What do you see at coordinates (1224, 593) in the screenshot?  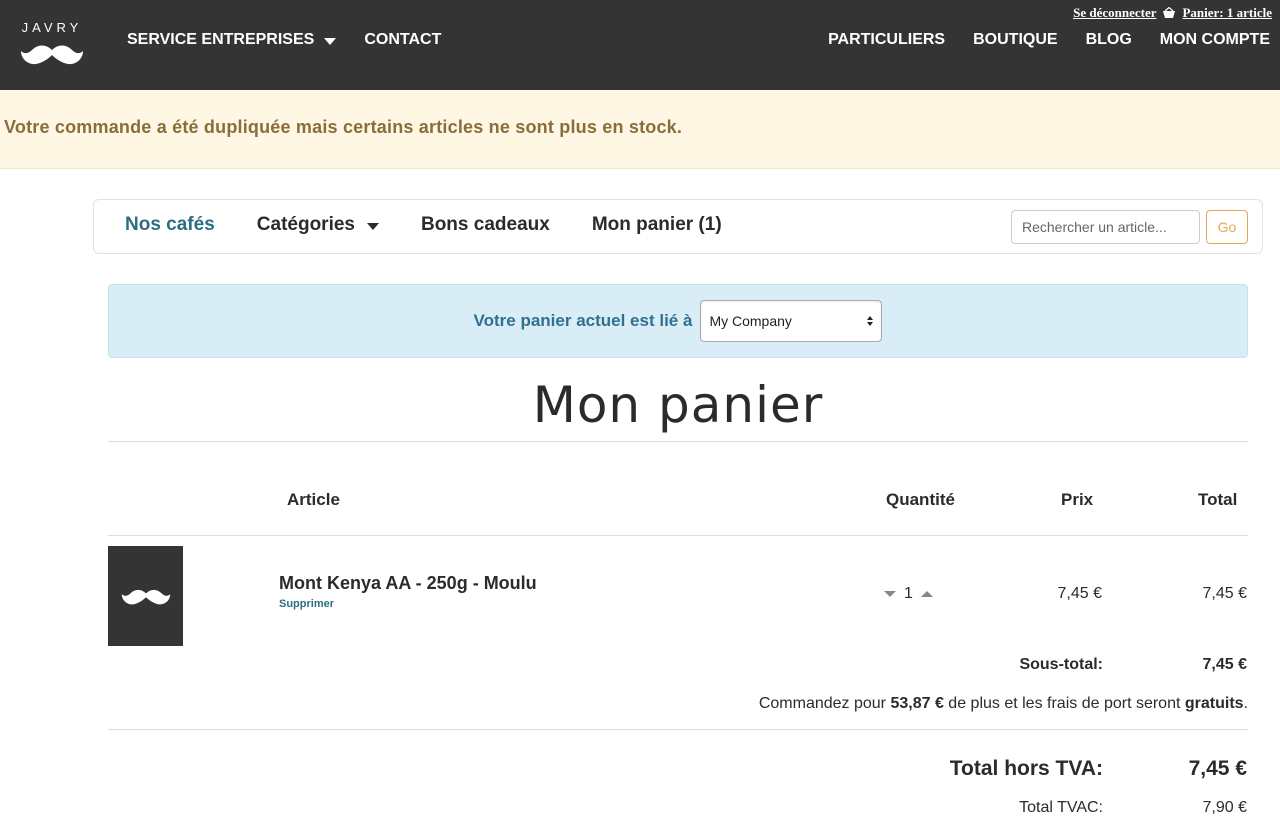 I see `item-total: 7,45 €` at bounding box center [1224, 593].